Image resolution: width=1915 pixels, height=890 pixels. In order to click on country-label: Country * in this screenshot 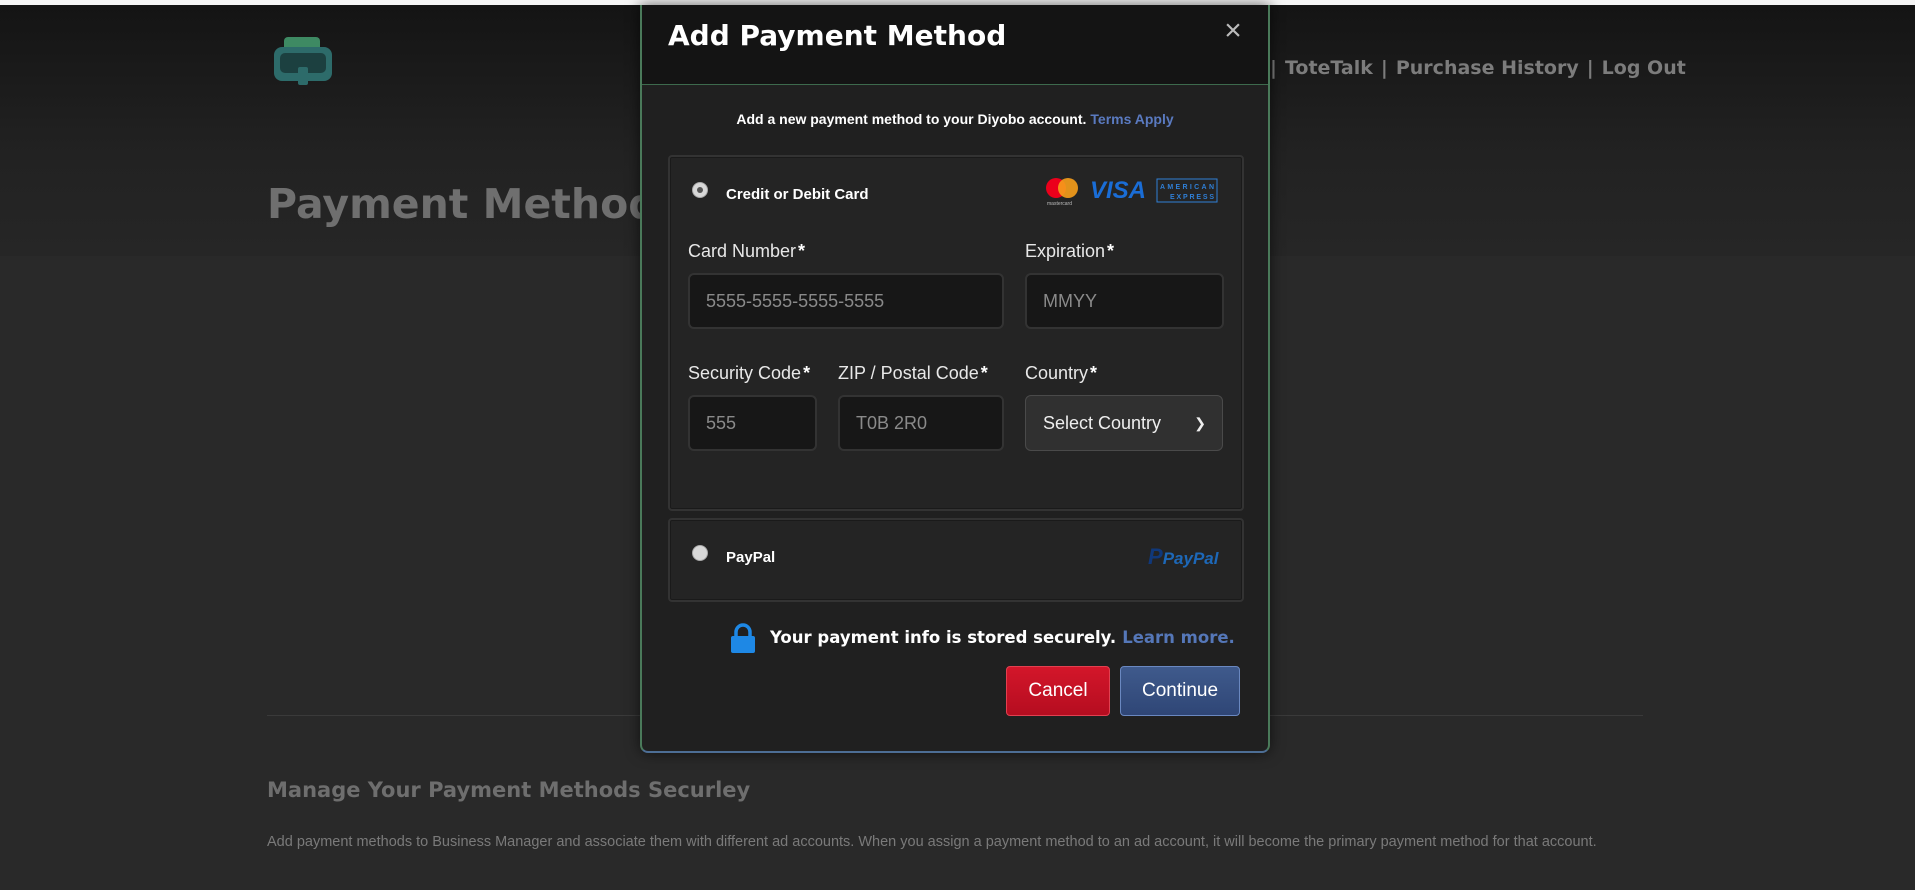, I will do `click(1061, 373)`.